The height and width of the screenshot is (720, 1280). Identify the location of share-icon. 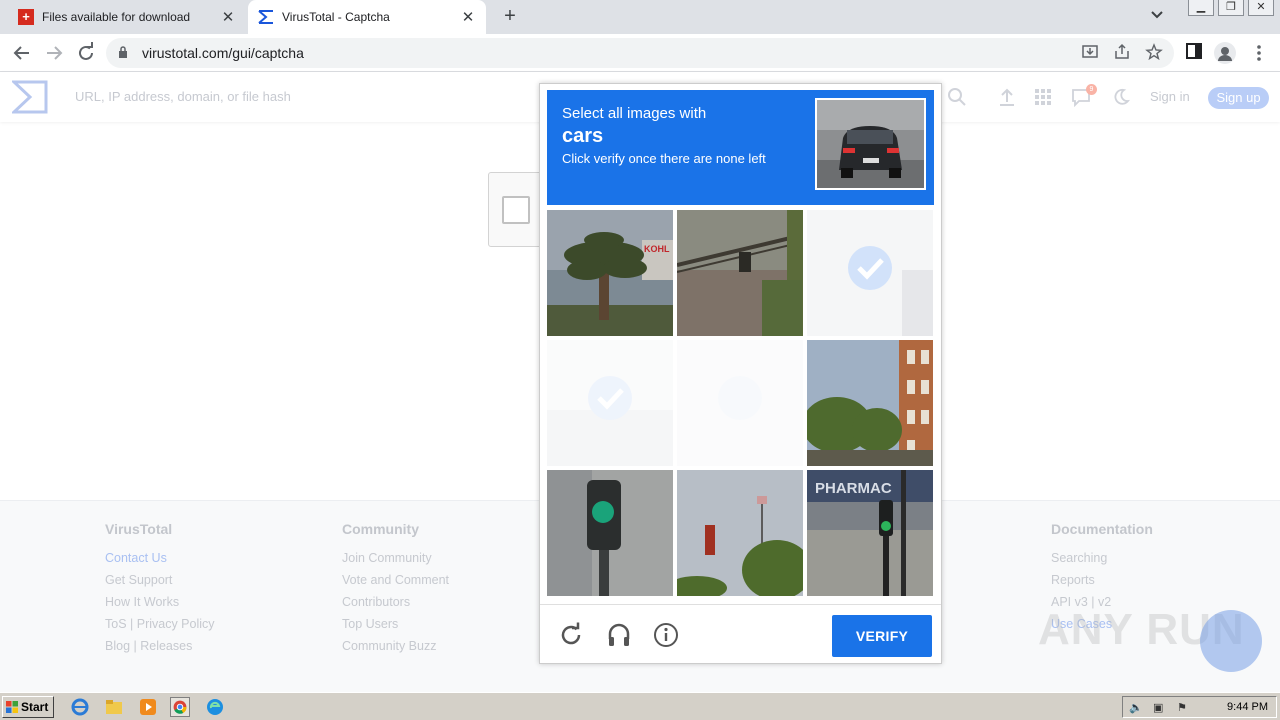
(1122, 53).